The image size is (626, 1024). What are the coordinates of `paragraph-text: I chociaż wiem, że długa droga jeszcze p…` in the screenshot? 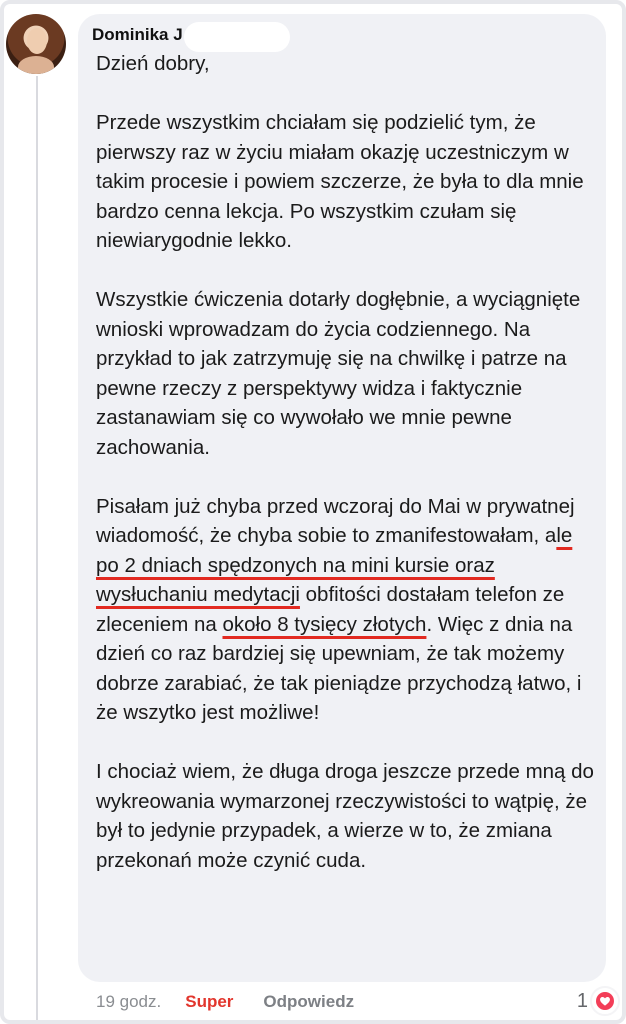 It's located at (345, 816).